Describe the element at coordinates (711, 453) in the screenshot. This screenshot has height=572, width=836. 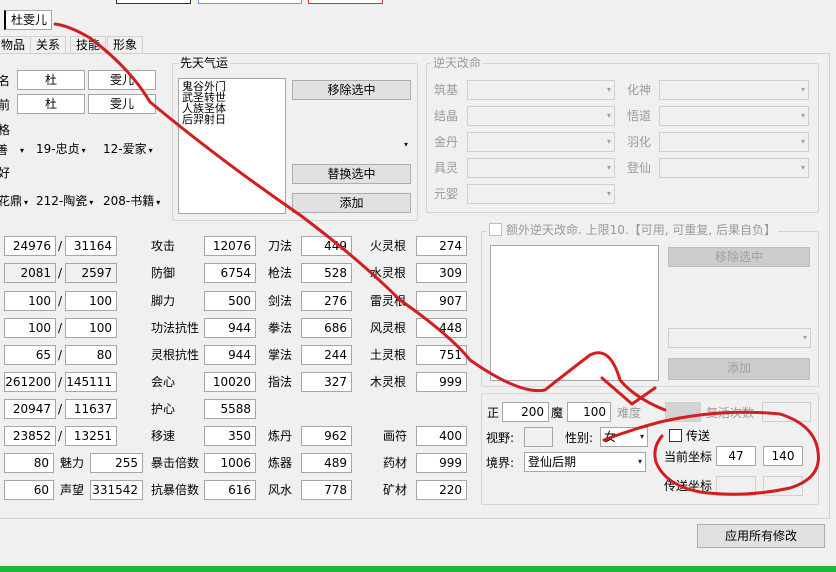
I see `annotation-circle` at that location.